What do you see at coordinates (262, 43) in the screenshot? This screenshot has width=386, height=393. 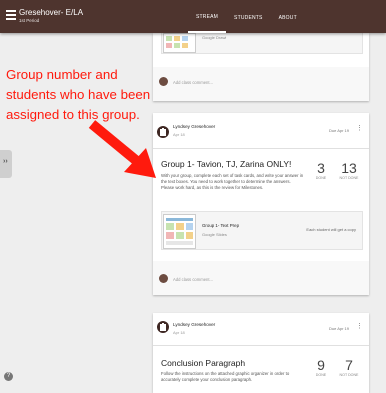 I see `attachment-card: Google Drawi` at bounding box center [262, 43].